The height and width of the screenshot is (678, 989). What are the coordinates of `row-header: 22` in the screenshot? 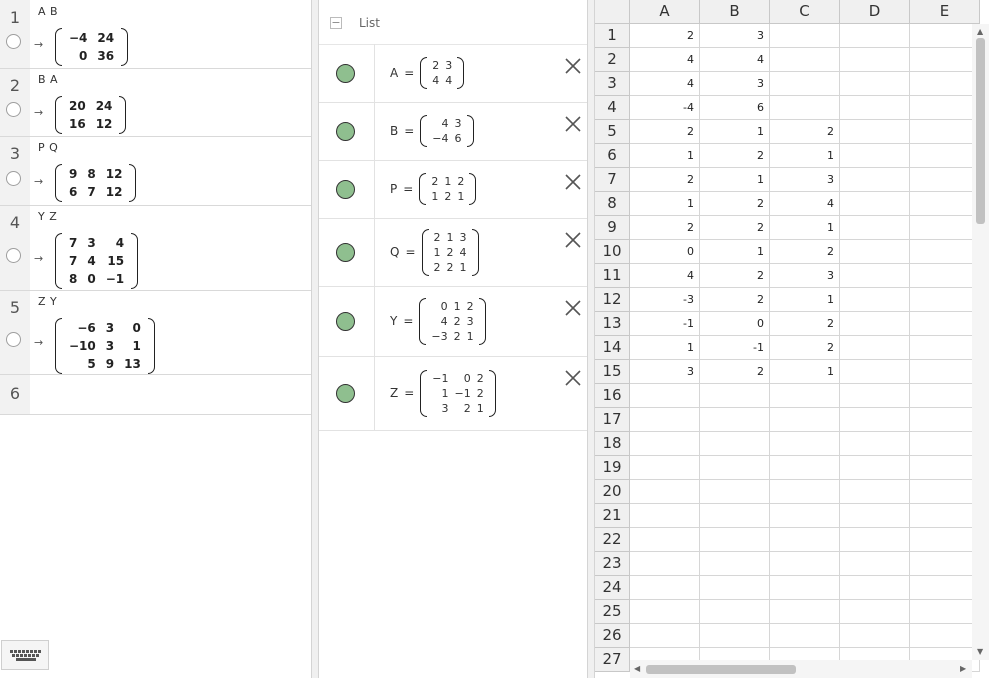 It's located at (612, 540).